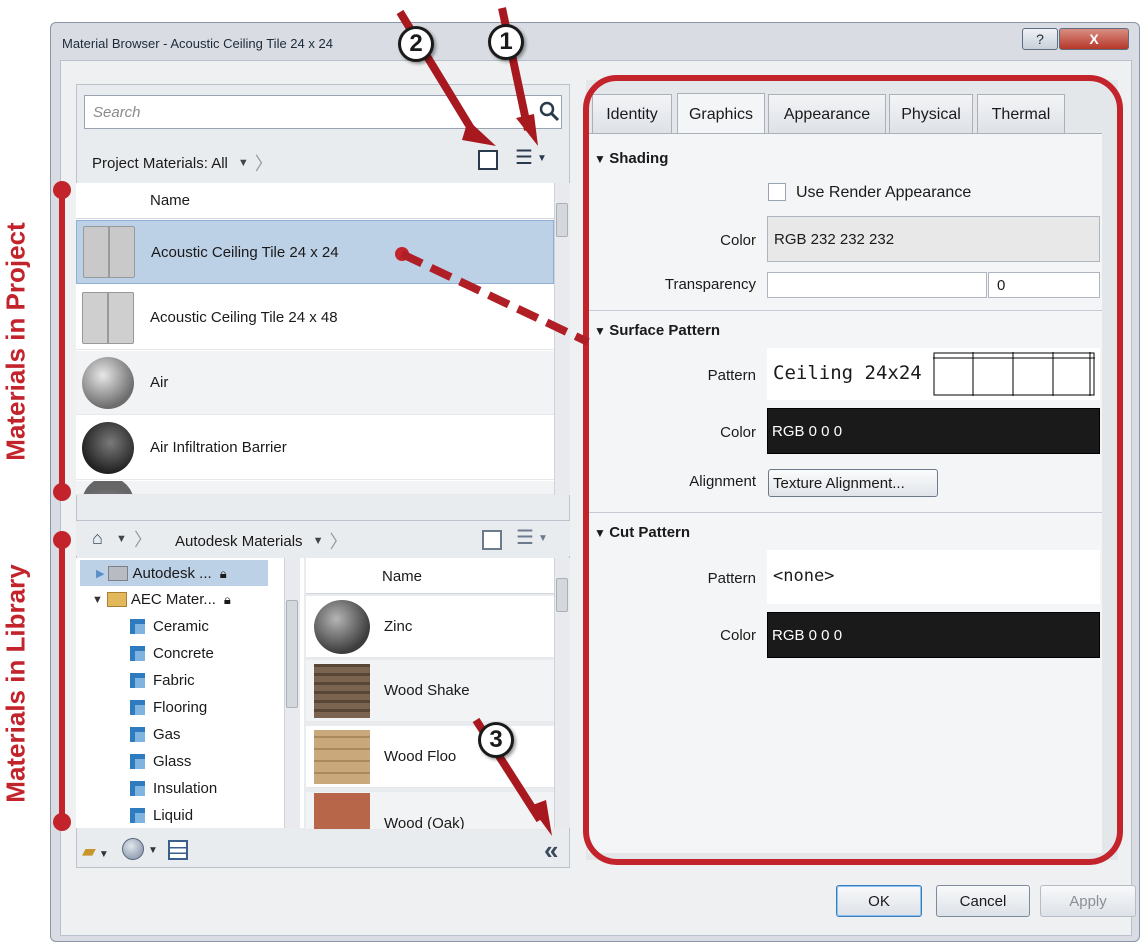 The height and width of the screenshot is (944, 1144). What do you see at coordinates (506, 42) in the screenshot?
I see `callout-1: 1` at bounding box center [506, 42].